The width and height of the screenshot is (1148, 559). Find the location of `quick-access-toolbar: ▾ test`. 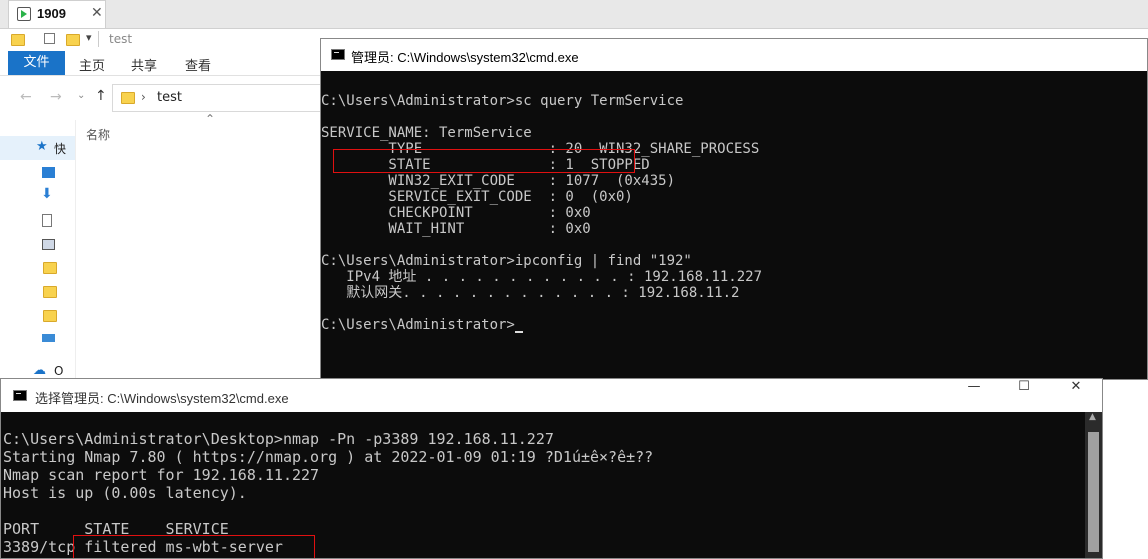

quick-access-toolbar: ▾ test is located at coordinates (160, 40).